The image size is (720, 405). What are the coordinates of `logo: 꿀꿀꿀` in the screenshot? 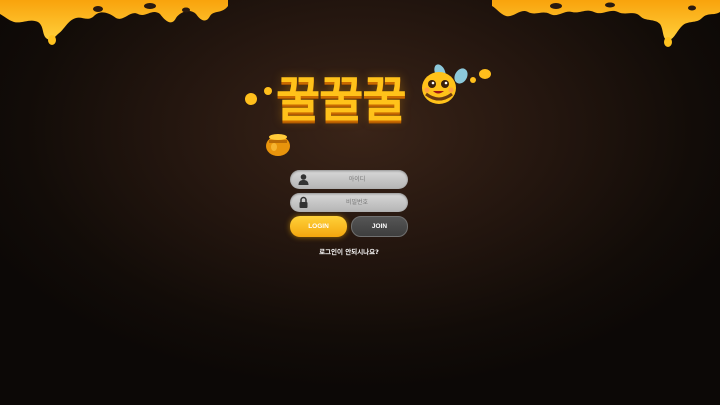 It's located at (370, 110).